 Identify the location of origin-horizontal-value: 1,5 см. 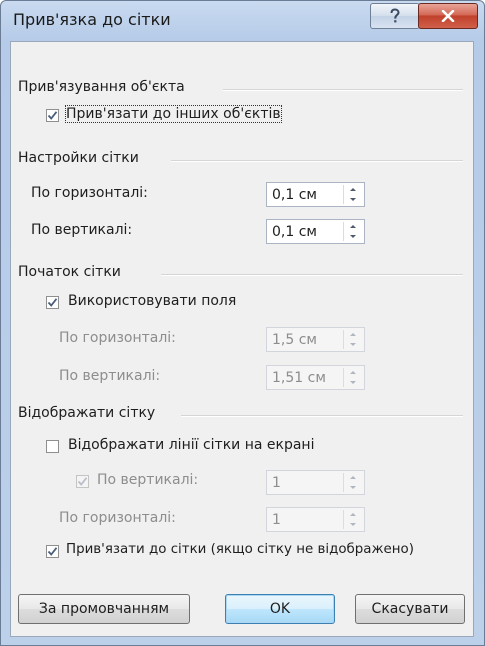
(294, 340).